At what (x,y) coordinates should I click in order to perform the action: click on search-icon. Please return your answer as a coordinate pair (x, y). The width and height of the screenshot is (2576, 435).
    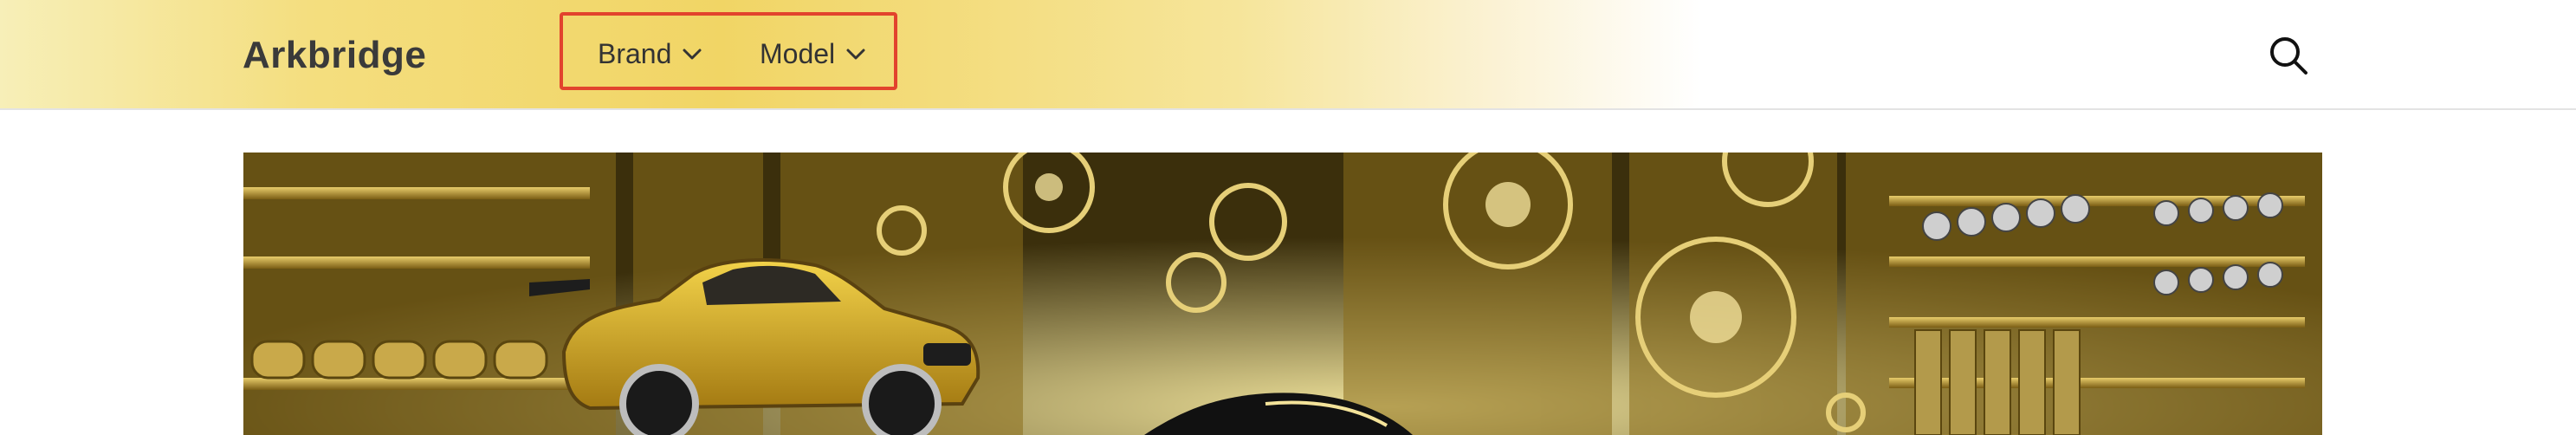
    Looking at the image, I should click on (2288, 55).